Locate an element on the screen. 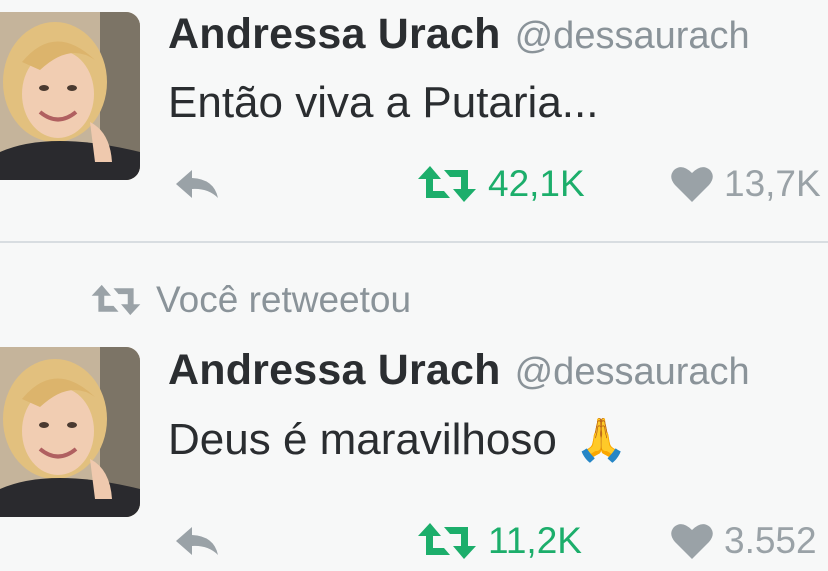  tweet-text-content: Deus é maravilhoso is located at coordinates (362, 439).